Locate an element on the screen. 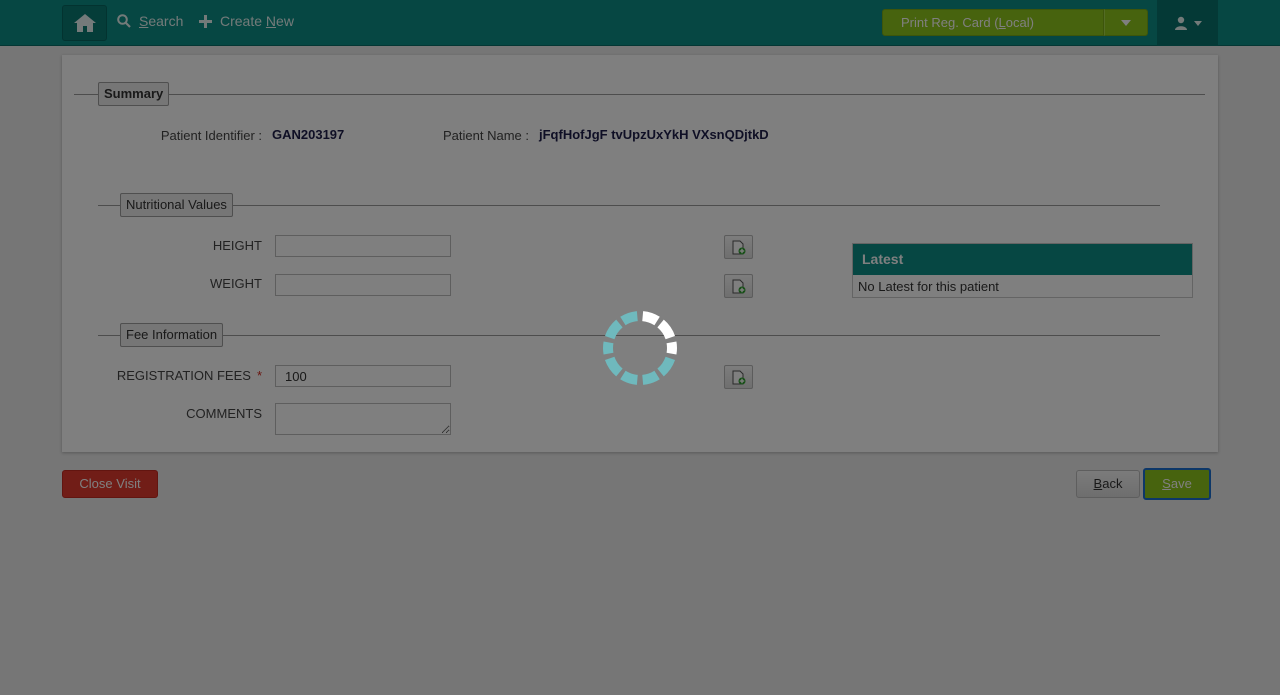 The width and height of the screenshot is (1280, 695). loading-spinner-icon is located at coordinates (640, 348).